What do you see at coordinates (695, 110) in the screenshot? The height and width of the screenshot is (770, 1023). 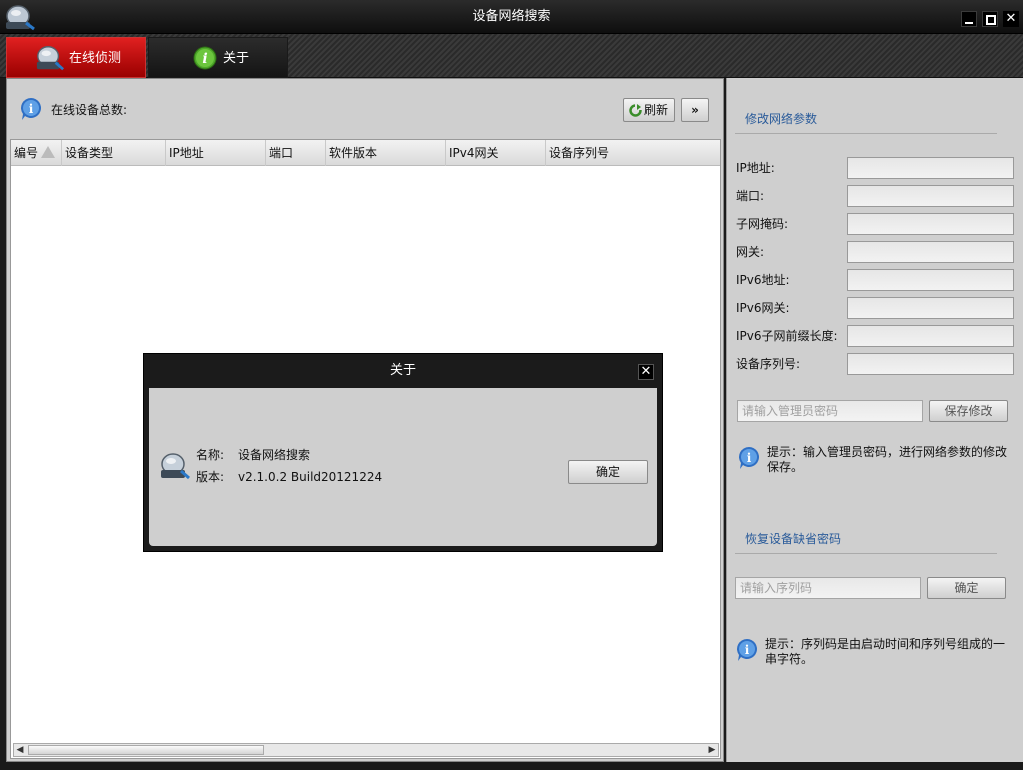 I see `expand-button: »` at bounding box center [695, 110].